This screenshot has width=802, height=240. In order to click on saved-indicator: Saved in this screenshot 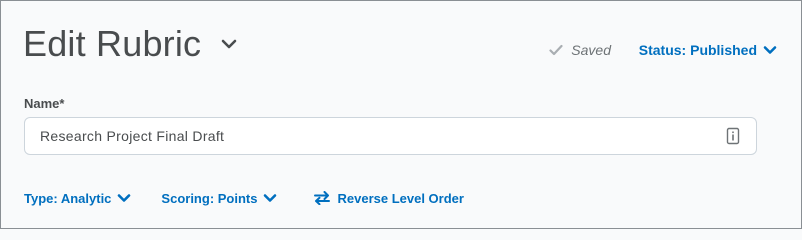, I will do `click(580, 50)`.